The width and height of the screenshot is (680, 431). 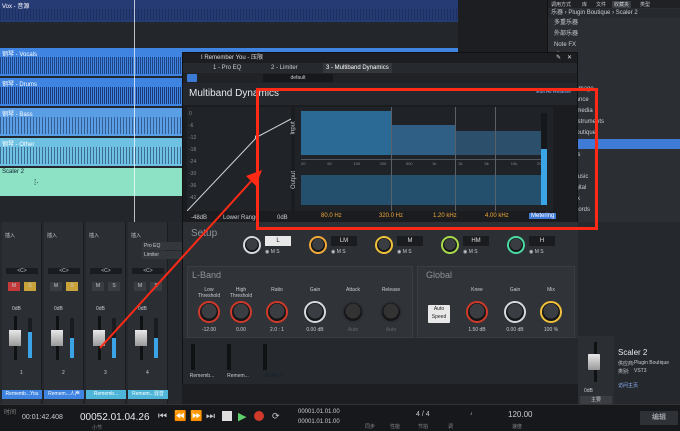 What do you see at coordinates (180, 259) in the screenshot?
I see `annotation-arrow` at bounding box center [180, 259].